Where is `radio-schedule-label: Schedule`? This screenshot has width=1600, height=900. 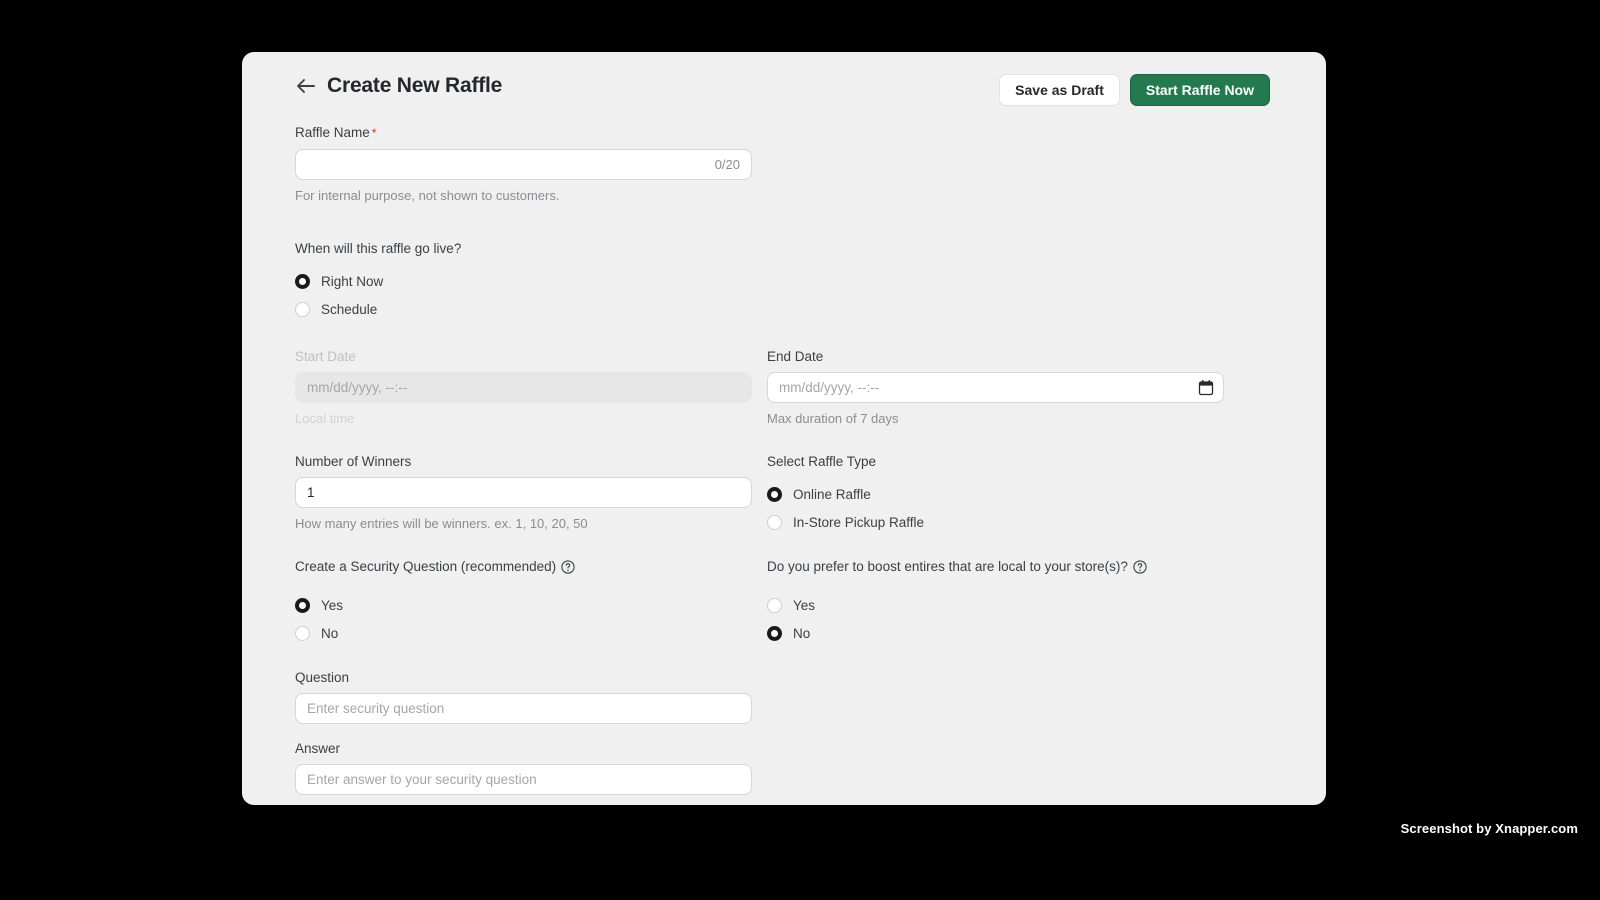
radio-schedule-label: Schedule is located at coordinates (349, 309).